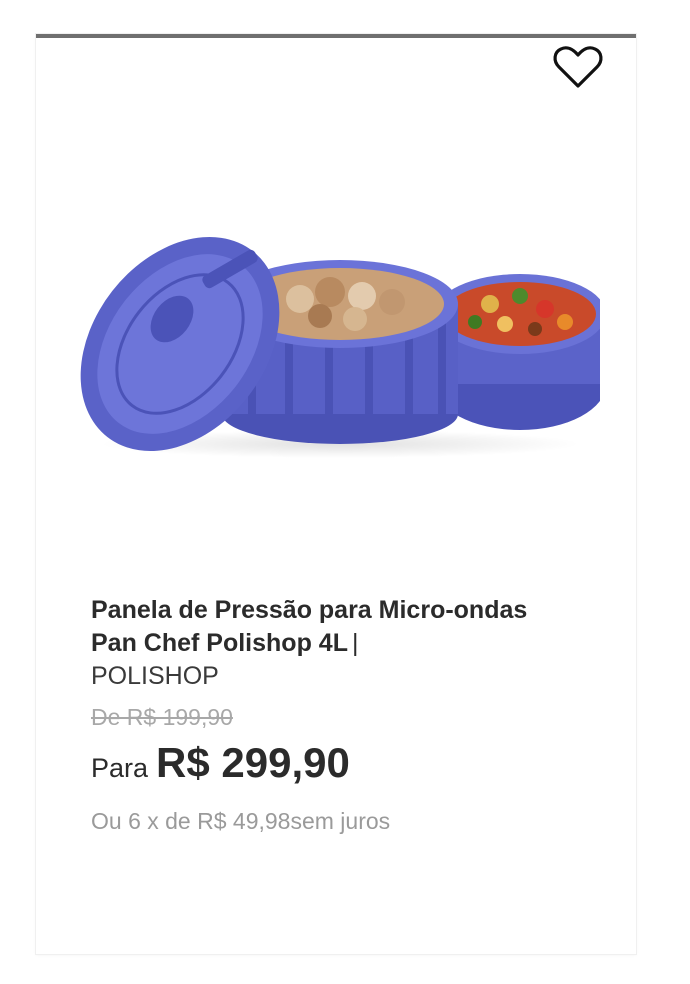 Image resolution: width=690 pixels, height=984 pixels. What do you see at coordinates (336, 36) in the screenshot?
I see `card-top-bar` at bounding box center [336, 36].